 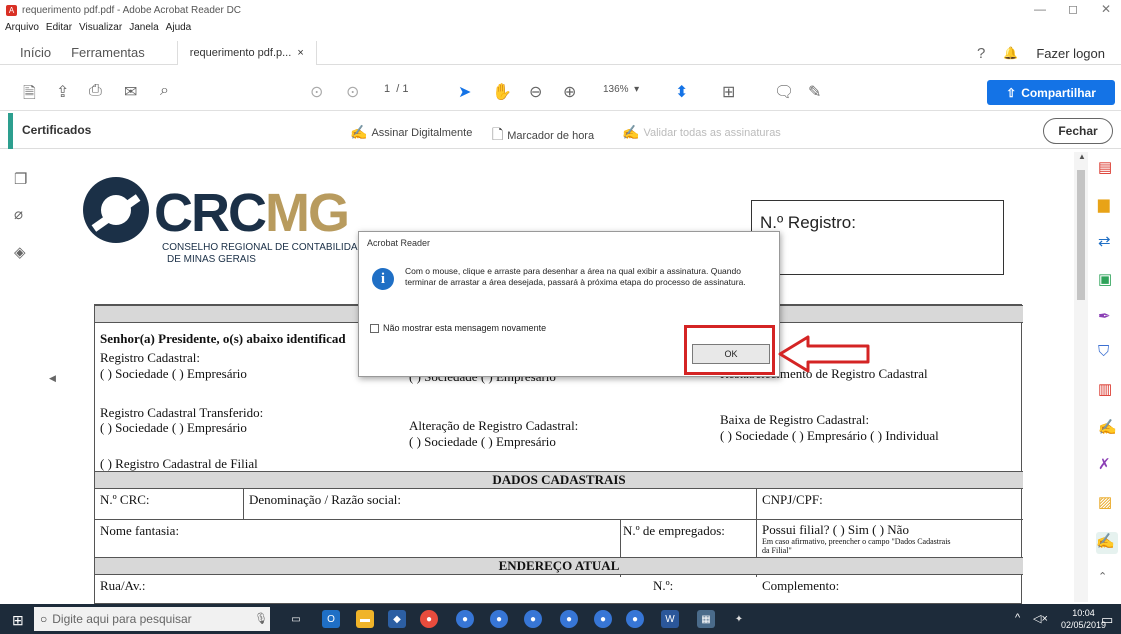 I want to click on taskbar-clock: 10:04 02/05/2019, so click(x=1083, y=619).